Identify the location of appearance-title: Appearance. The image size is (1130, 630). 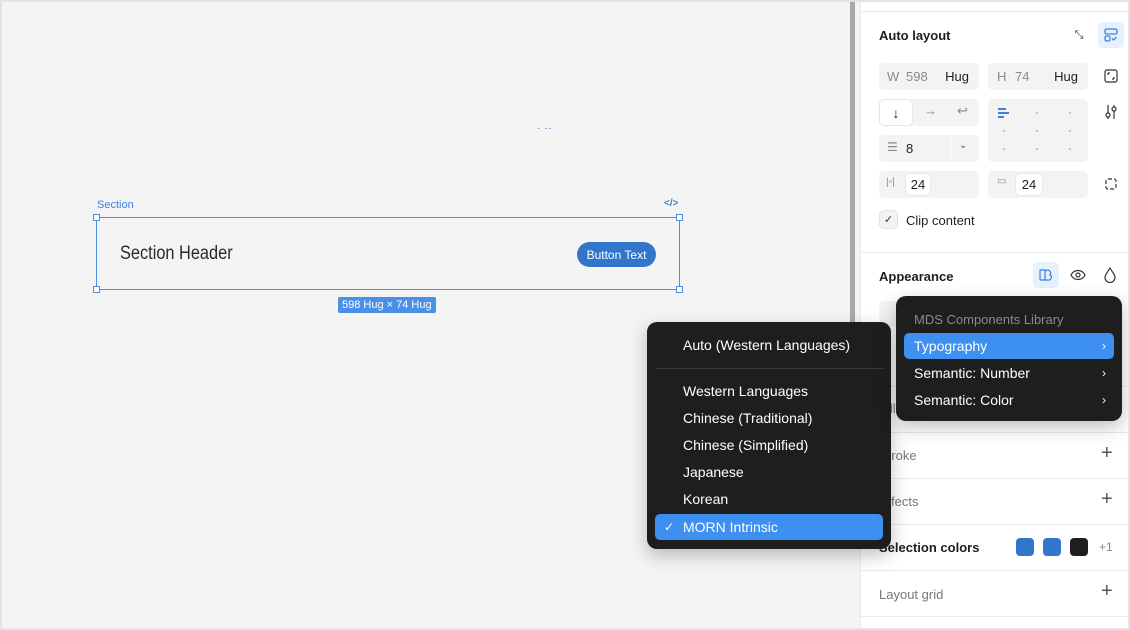
(916, 276).